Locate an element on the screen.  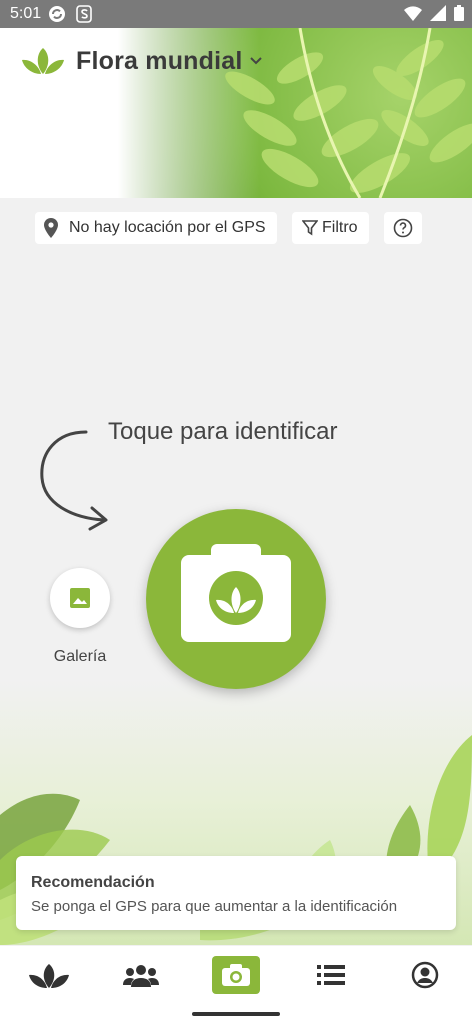
leaf-logo-icon is located at coordinates (43, 61).